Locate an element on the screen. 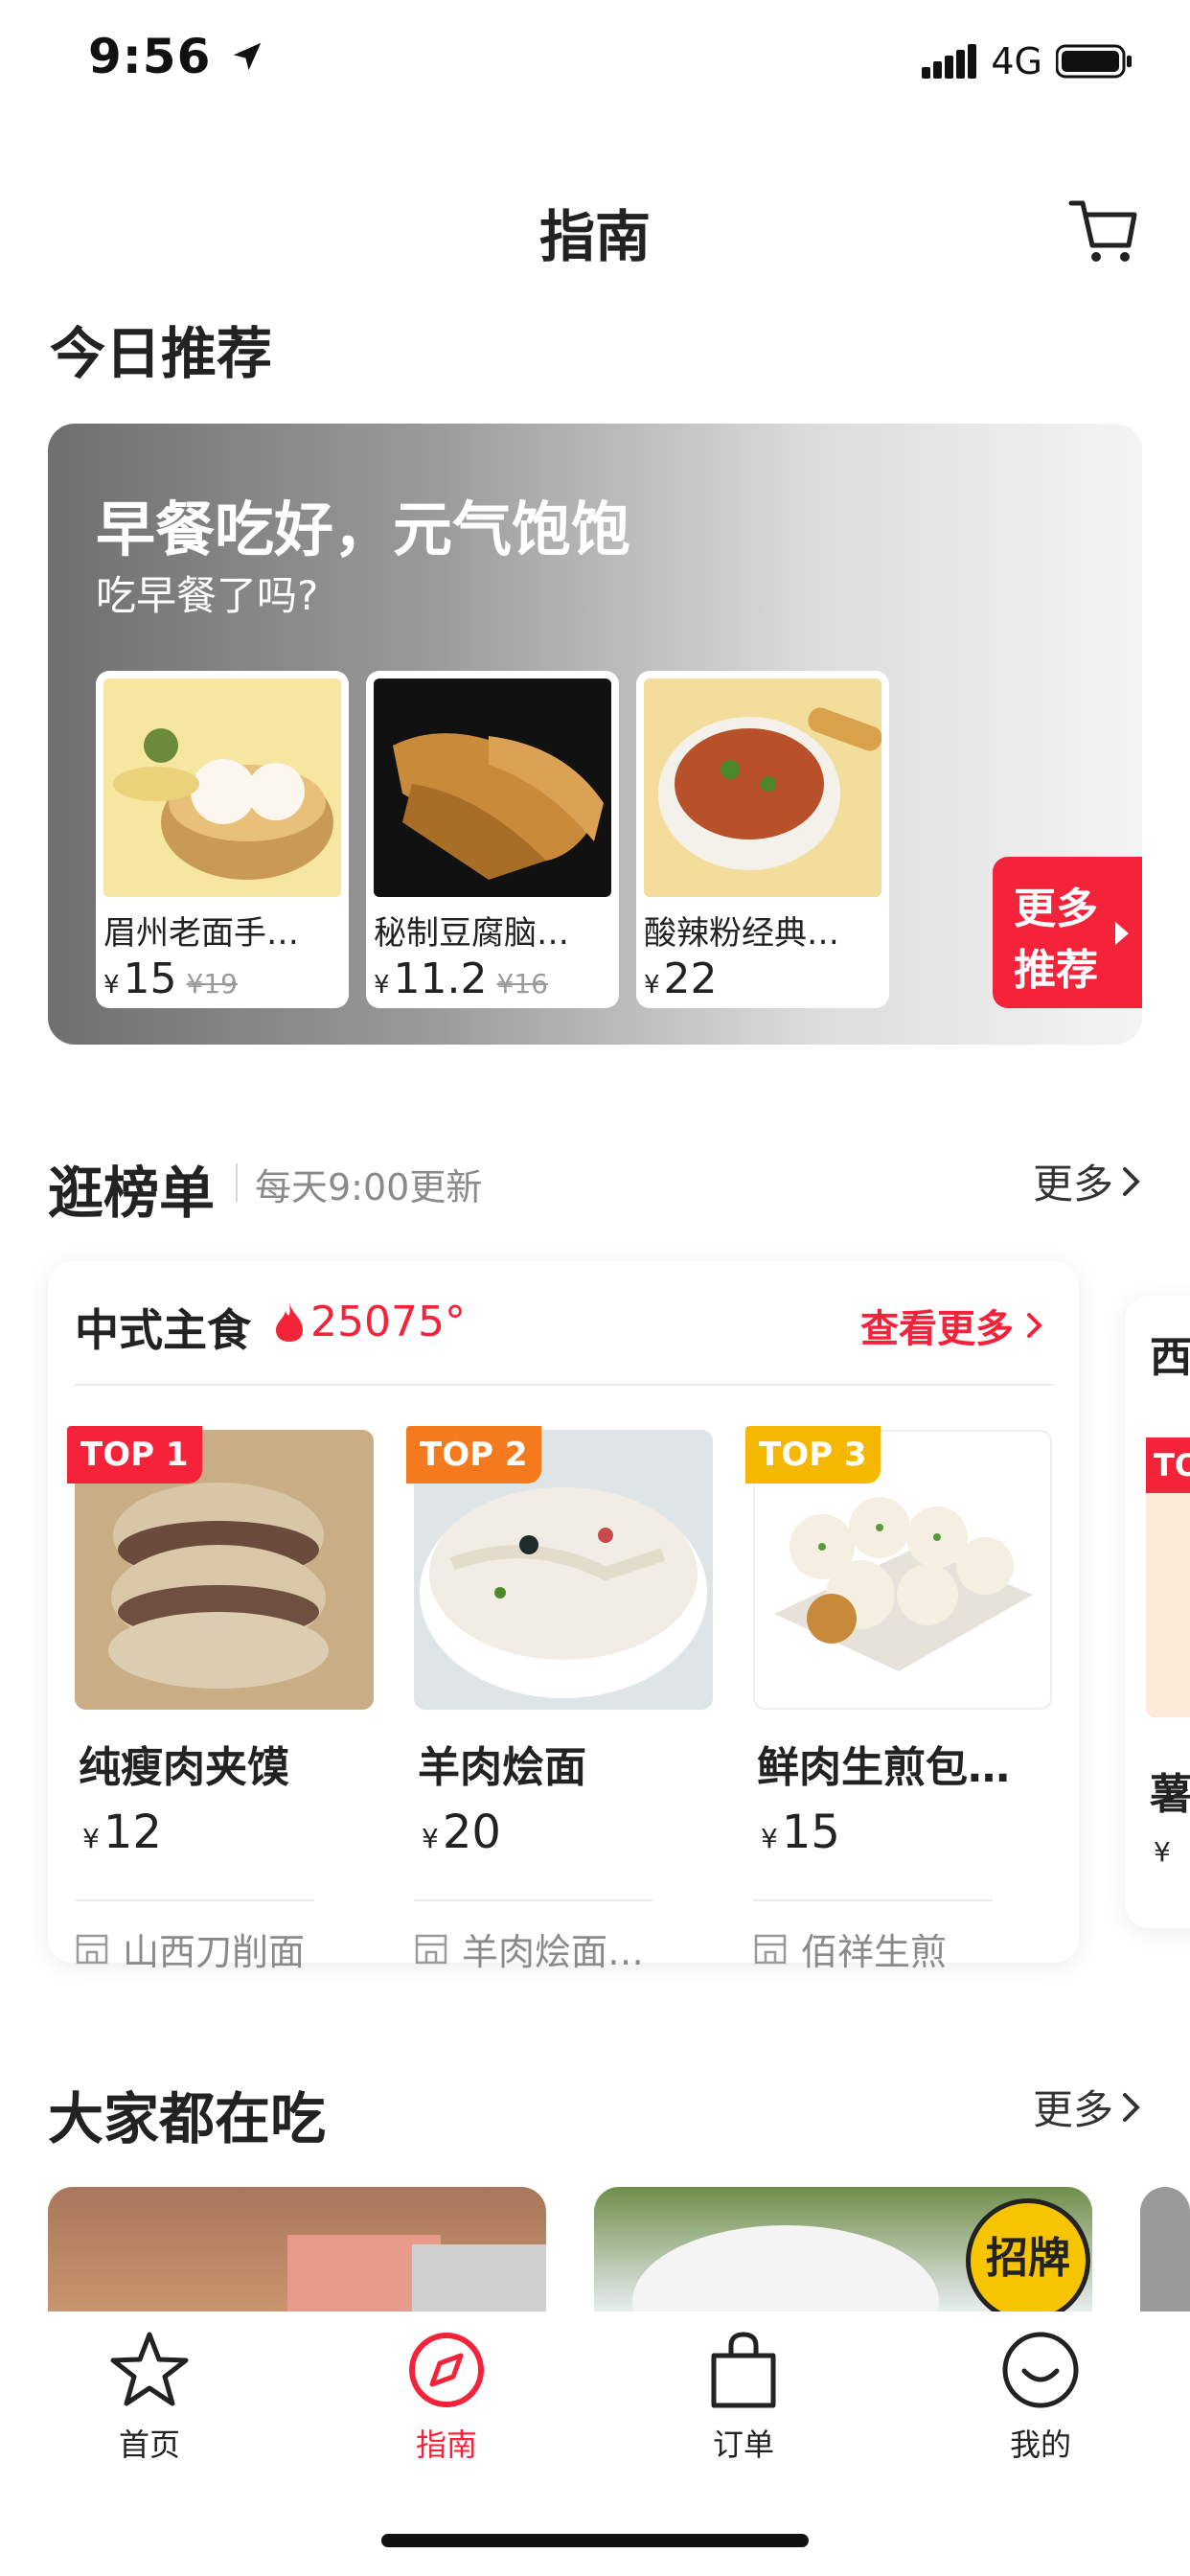 This screenshot has width=1190, height=2576. page-title: 指南 is located at coordinates (594, 236).